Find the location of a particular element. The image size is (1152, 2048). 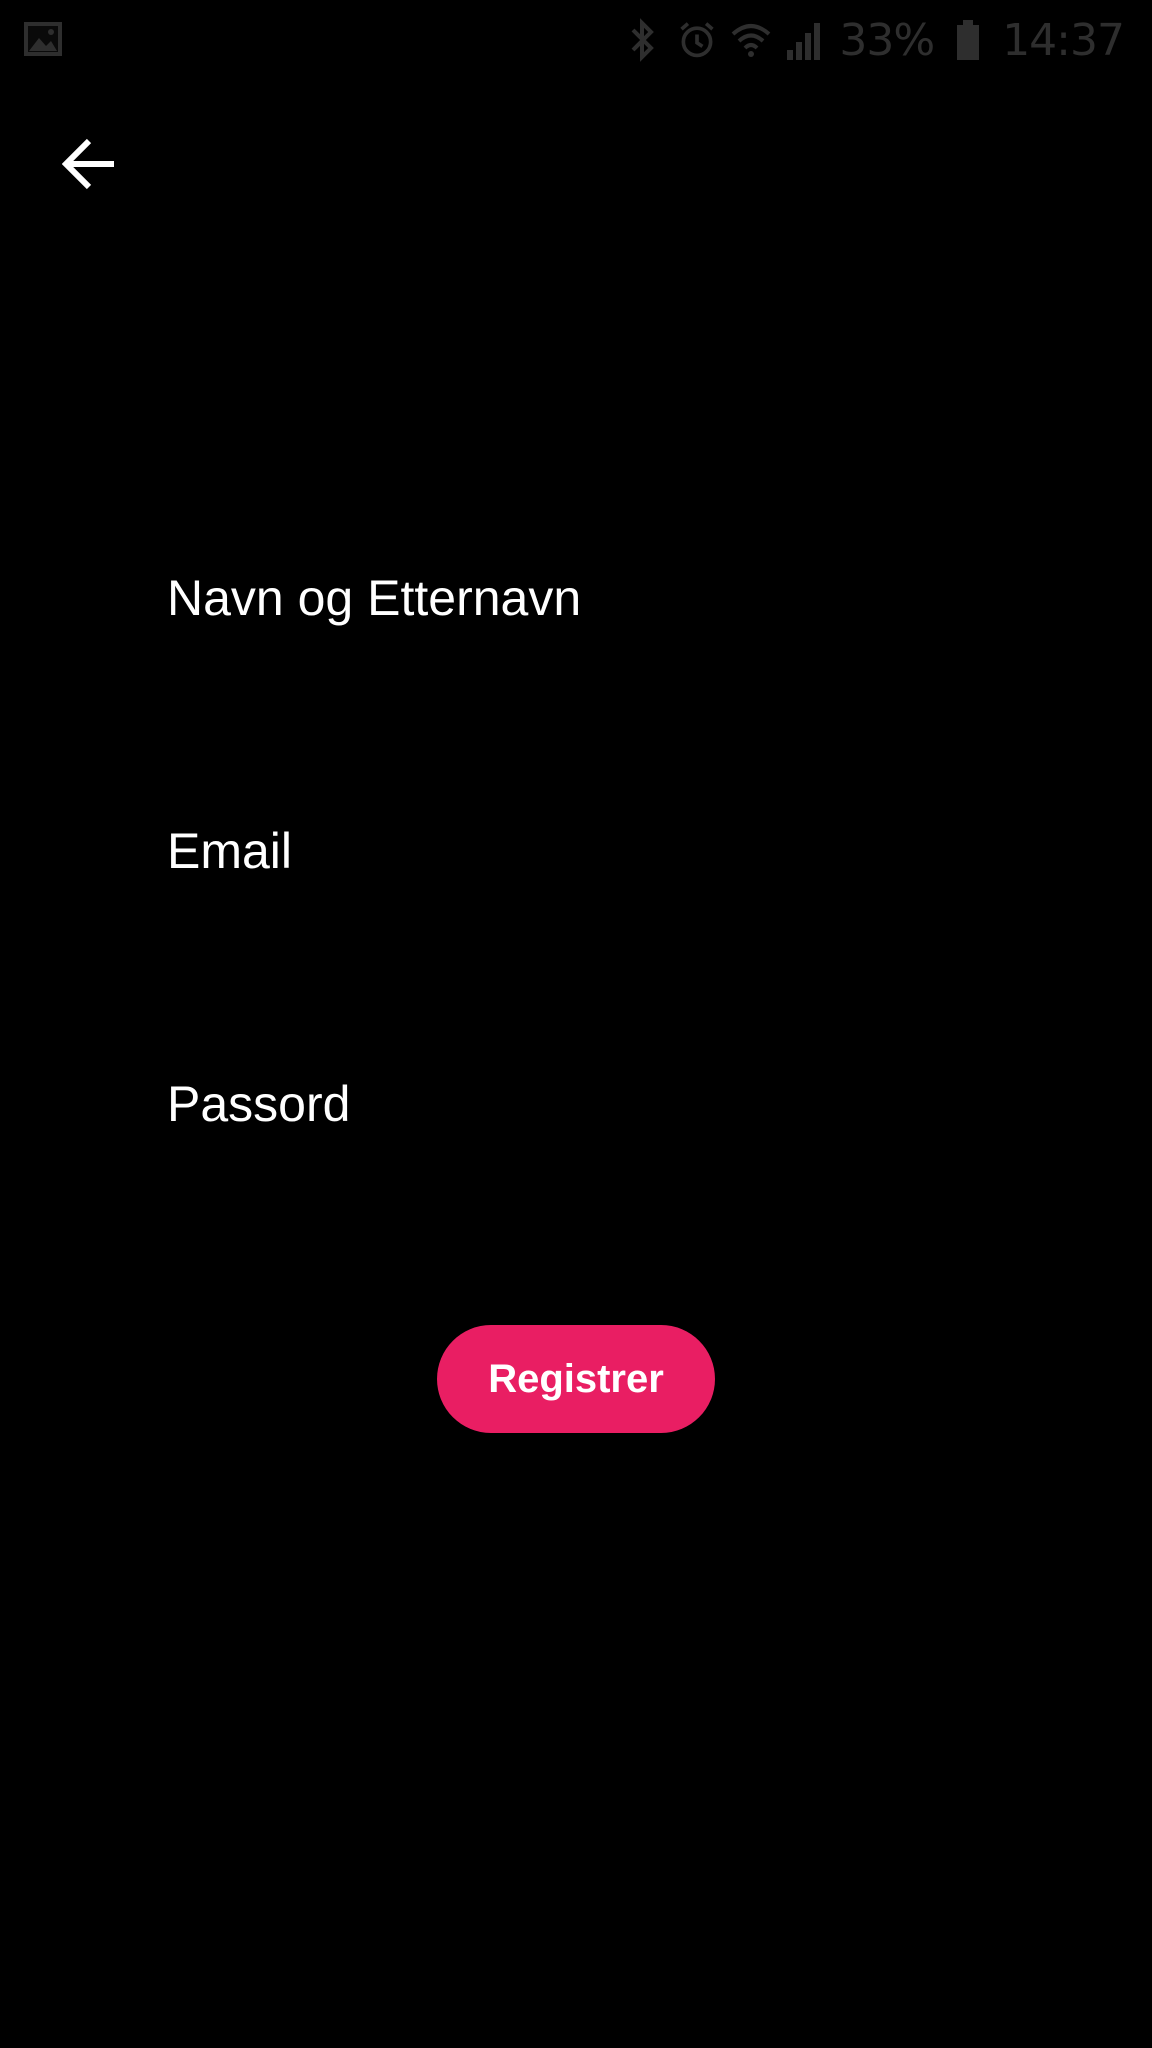

email-field is located at coordinates (577, 851).